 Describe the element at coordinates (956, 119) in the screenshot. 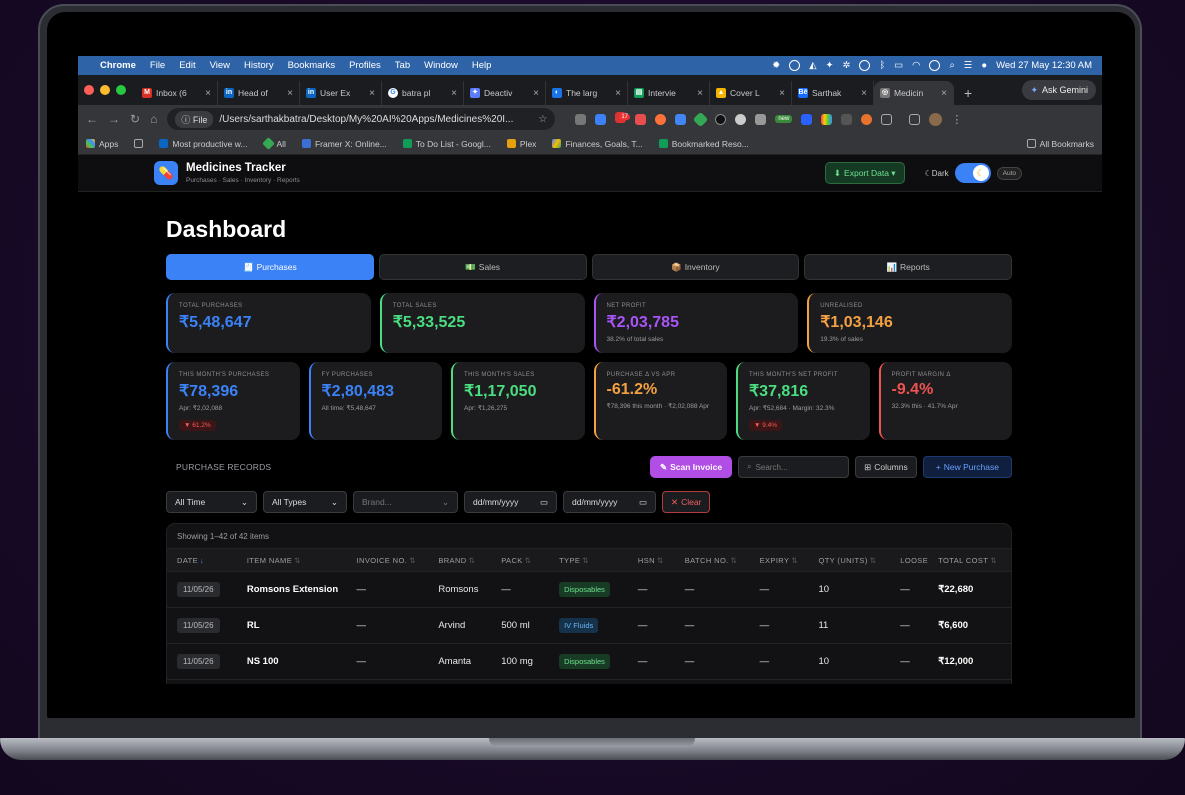

I see `kebab-menu-icon: ⋮` at that location.